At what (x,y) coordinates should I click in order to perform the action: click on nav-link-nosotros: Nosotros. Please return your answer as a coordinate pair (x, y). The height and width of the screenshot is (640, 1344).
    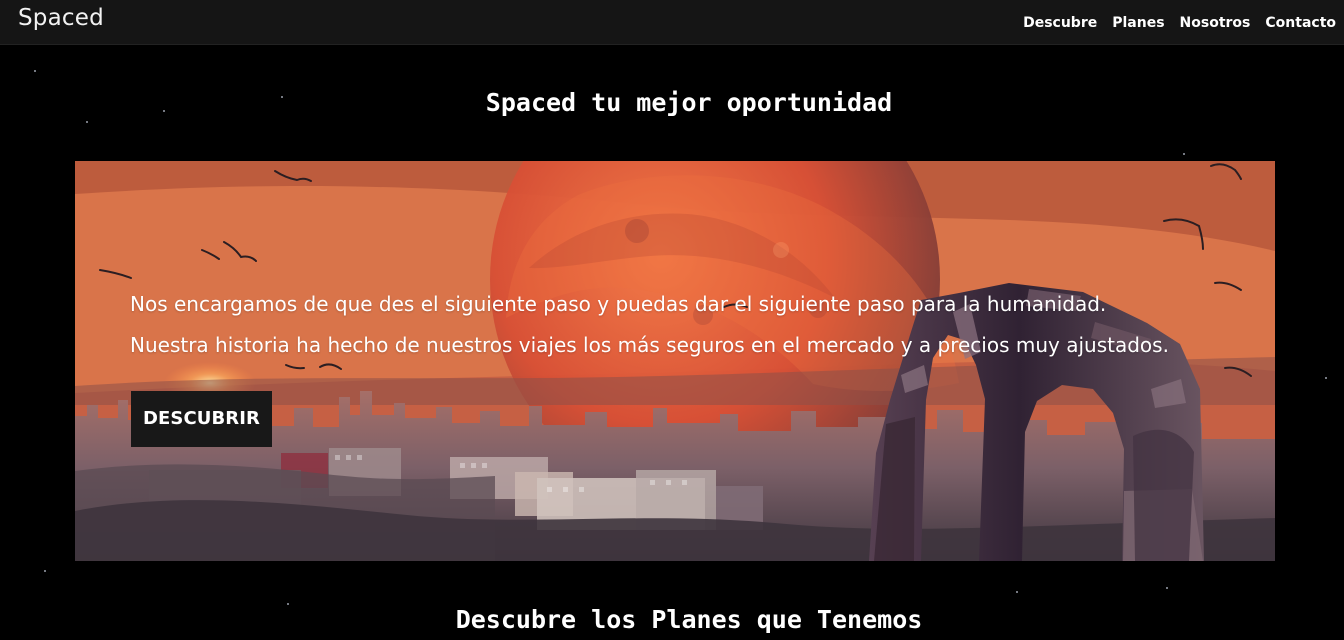
    Looking at the image, I should click on (1215, 23).